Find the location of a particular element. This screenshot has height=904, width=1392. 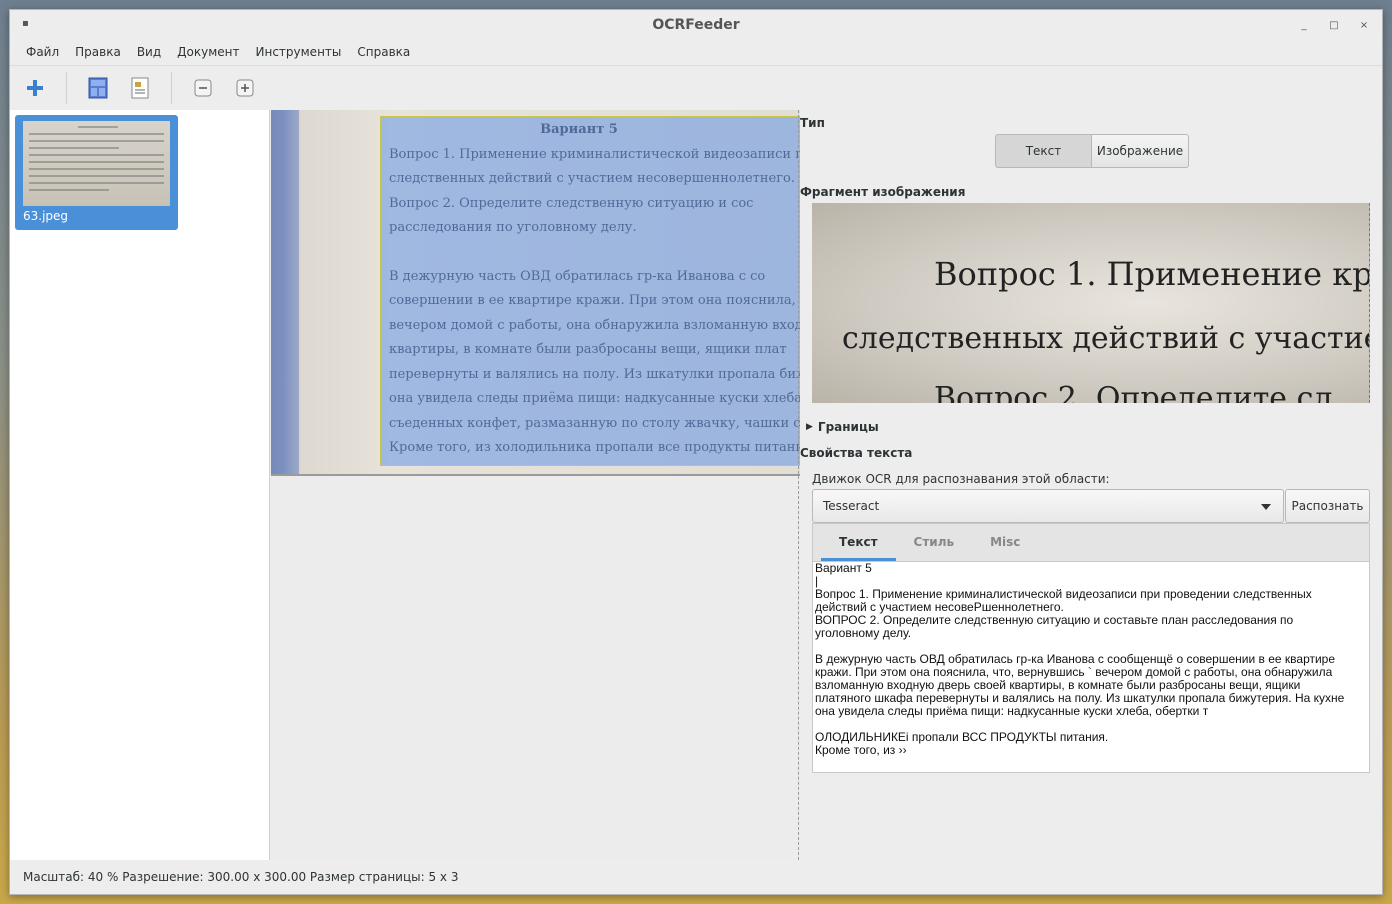

tab-text: Текст is located at coordinates (858, 548).